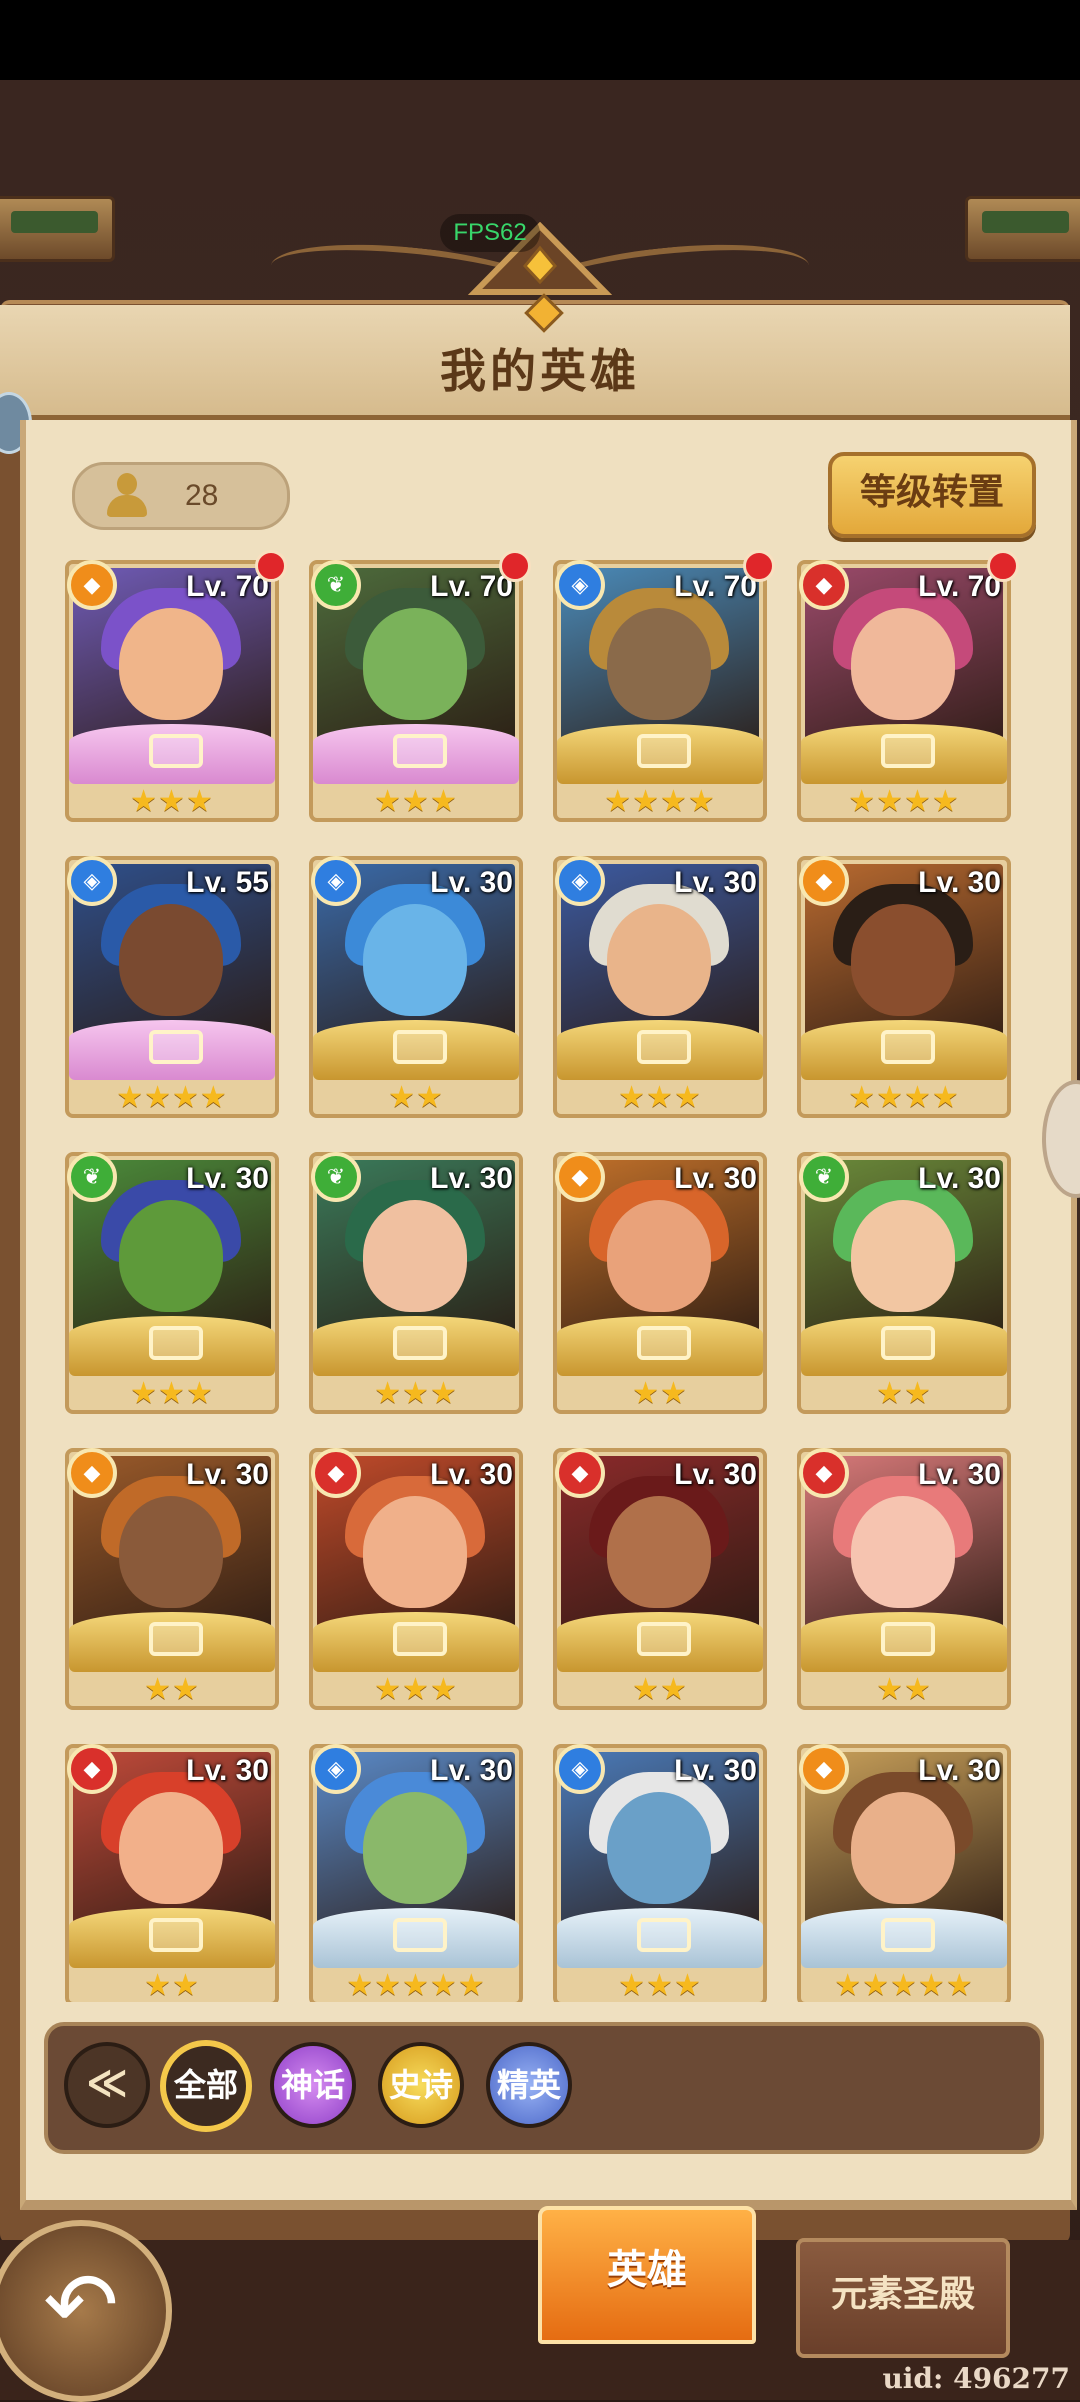 This screenshot has height=2402, width=1080. What do you see at coordinates (416, 1873) in the screenshot?
I see `hero-card: Lv. 30 ◈ ★★★★★` at bounding box center [416, 1873].